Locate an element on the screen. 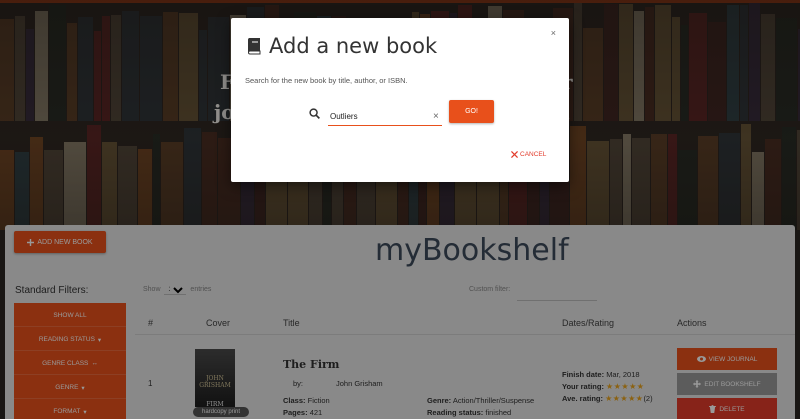 The image size is (800, 419). cancel-button: CANCEL is located at coordinates (528, 154).